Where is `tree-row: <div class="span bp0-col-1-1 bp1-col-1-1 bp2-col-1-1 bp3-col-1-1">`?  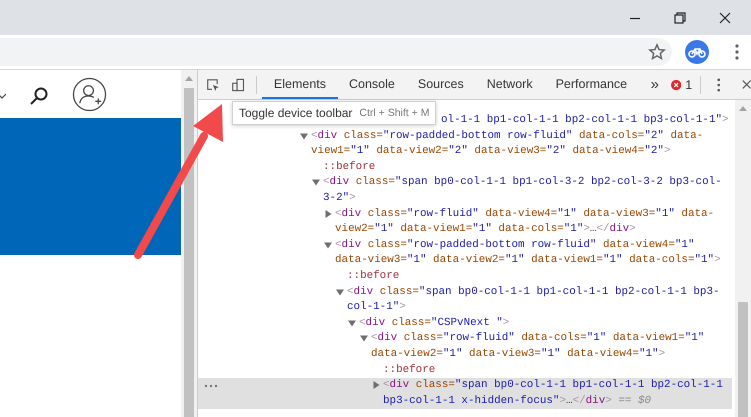
tree-row: <div class="span bp0-col-1-1 bp1-col-1-1 bp2-col-1-1 bp3-col-1-1"> is located at coordinates (465, 300).